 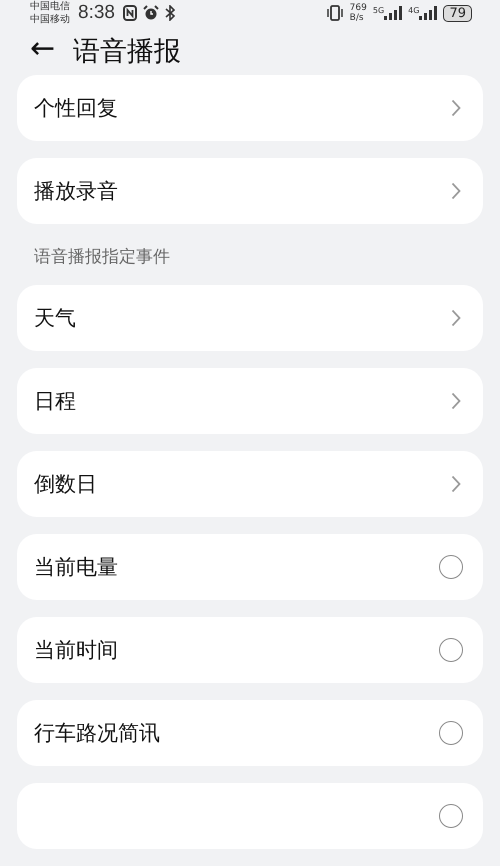 I want to click on alarm-icon, so click(x=150, y=13).